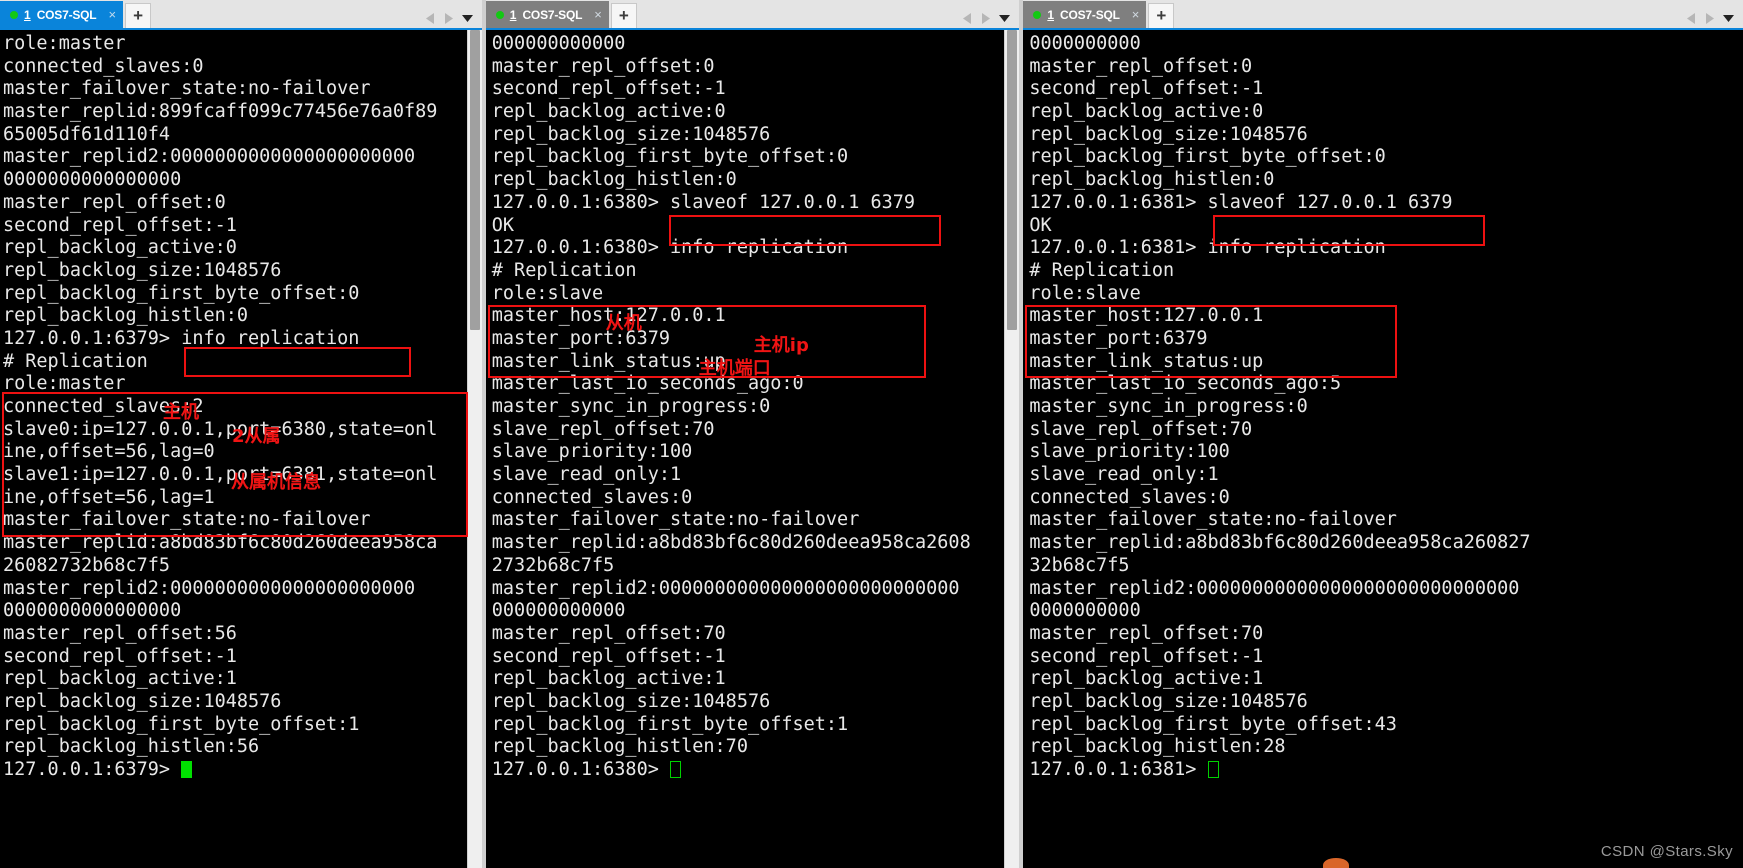 The image size is (1743, 868). Describe the element at coordinates (66, 14) in the screenshot. I see `tab-title: COS7-SQL` at that location.